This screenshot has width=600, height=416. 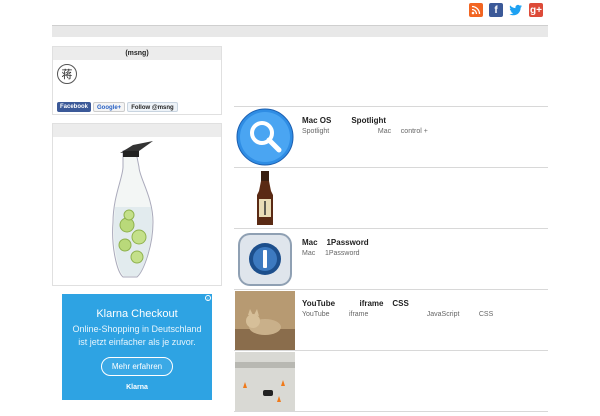 I want to click on twitter-follow-button: Follow @msng, so click(x=152, y=107).